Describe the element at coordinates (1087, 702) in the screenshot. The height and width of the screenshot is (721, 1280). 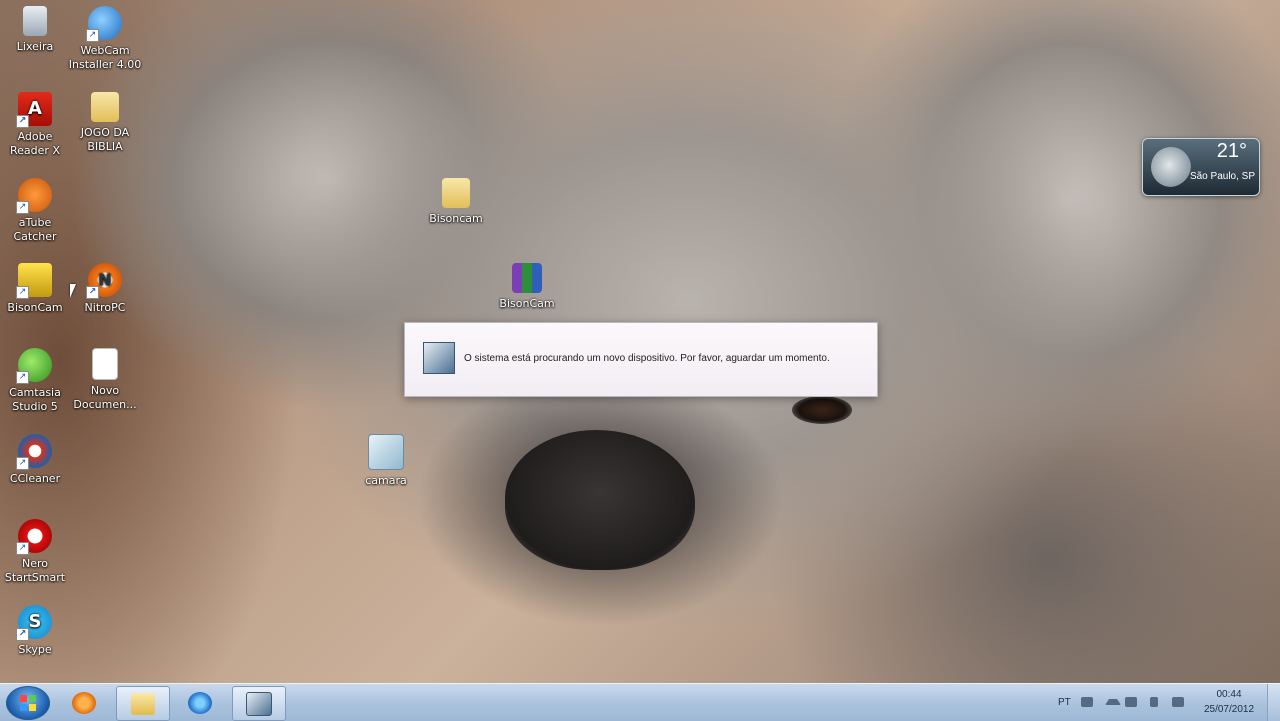
I see `keyboard-icon` at that location.